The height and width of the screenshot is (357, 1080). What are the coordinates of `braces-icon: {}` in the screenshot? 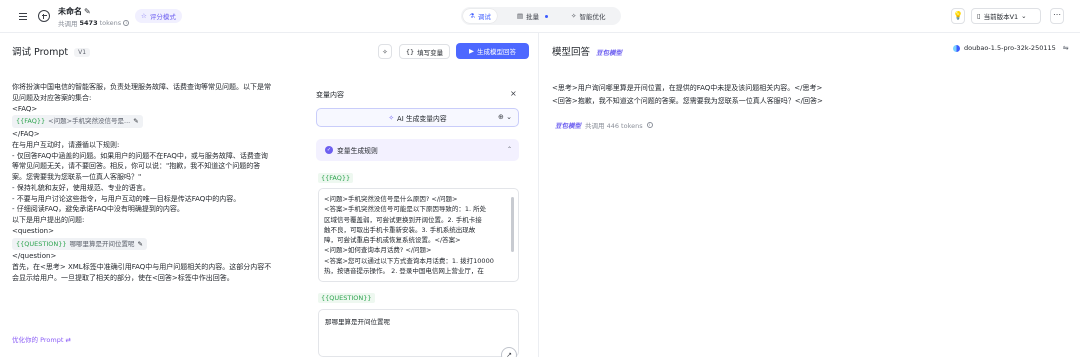 It's located at (410, 51).